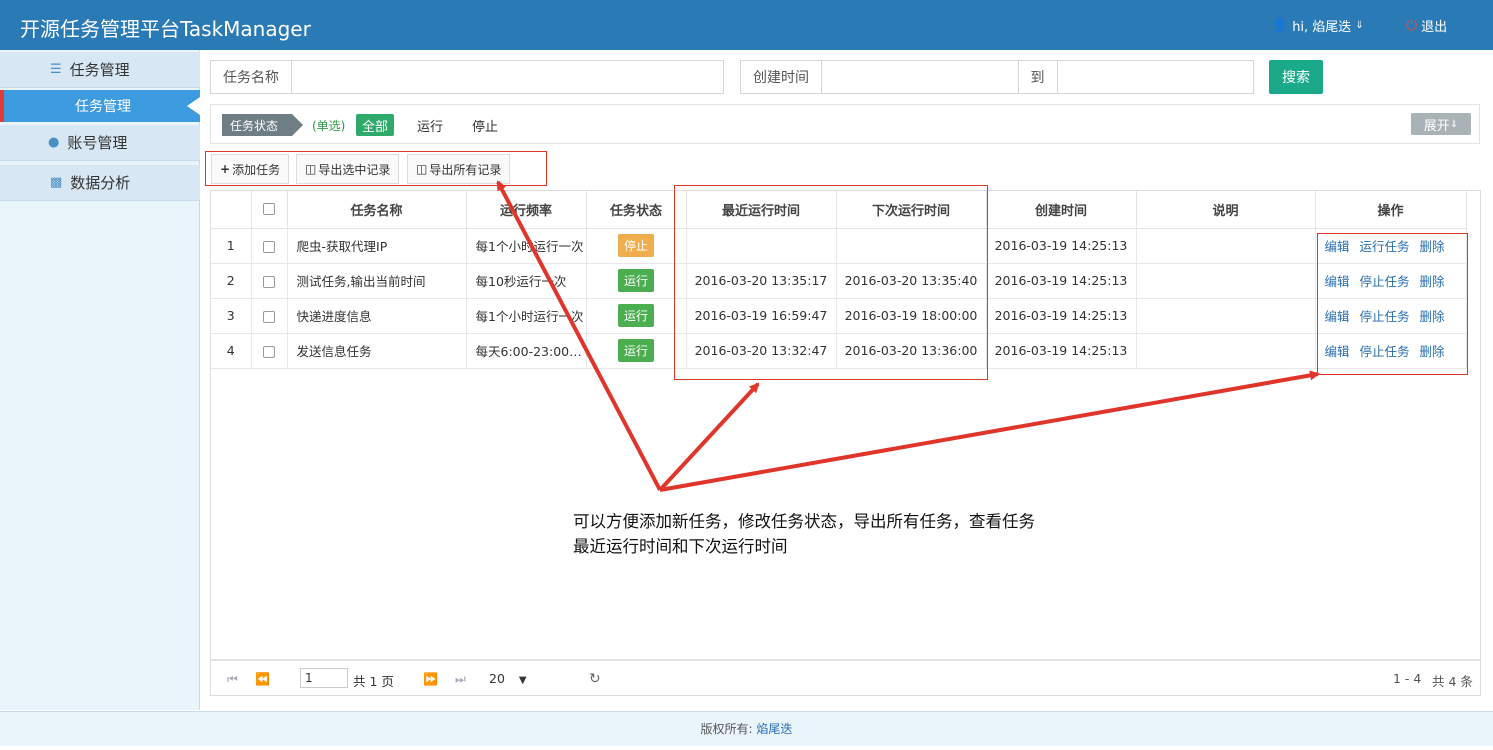 The width and height of the screenshot is (1493, 750). I want to click on status-filter: 任务状态 (单选) 全部 运行 停止 展开 ⇓, so click(845, 124).